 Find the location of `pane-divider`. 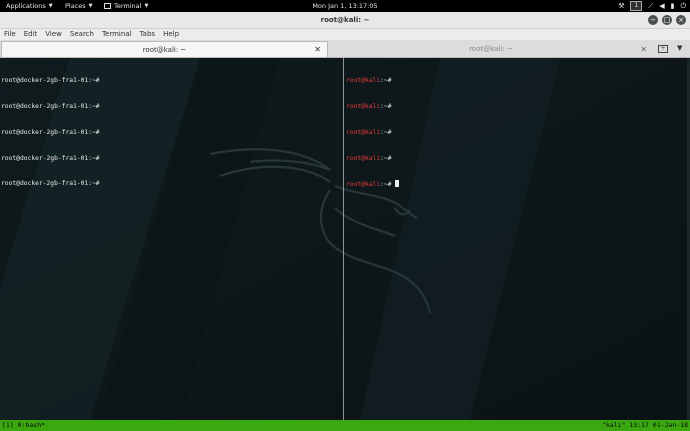

pane-divider is located at coordinates (343, 239).